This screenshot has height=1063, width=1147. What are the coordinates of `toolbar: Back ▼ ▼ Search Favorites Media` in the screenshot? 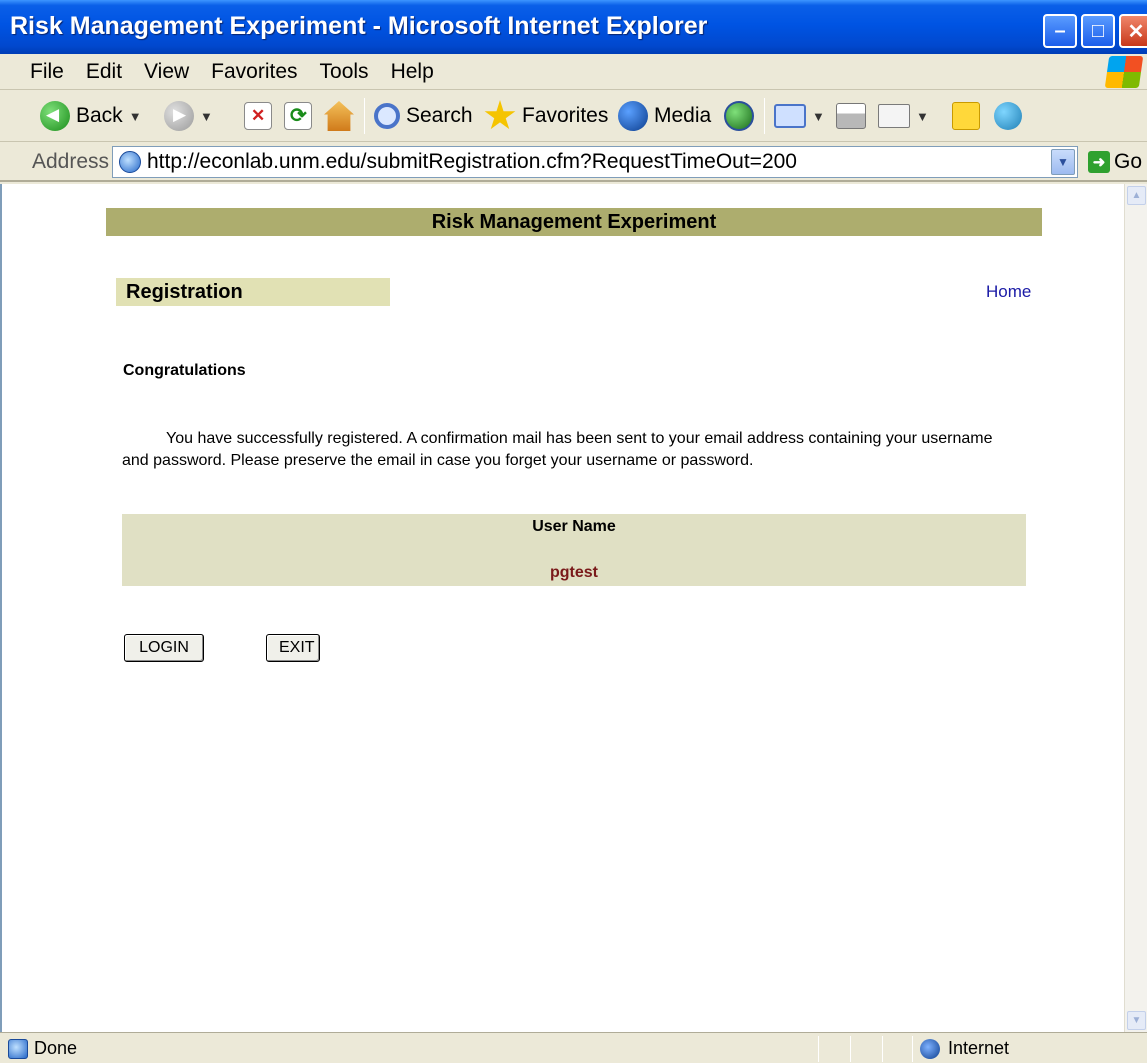 It's located at (573, 116).